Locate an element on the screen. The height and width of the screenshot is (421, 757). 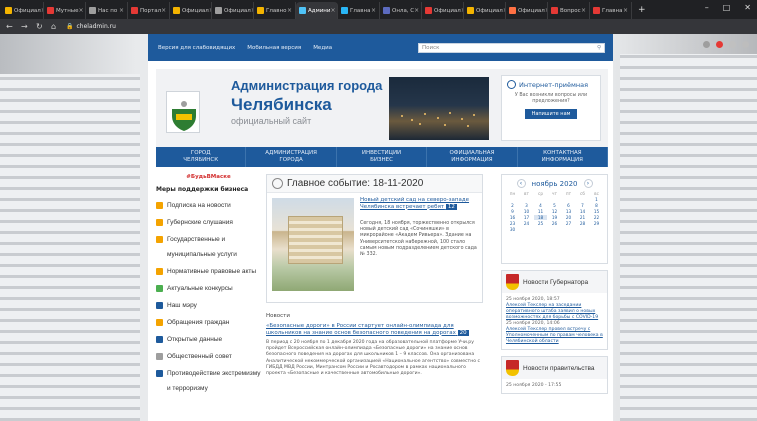
browser-tab: Нас по × is located at coordinates (107, 10).